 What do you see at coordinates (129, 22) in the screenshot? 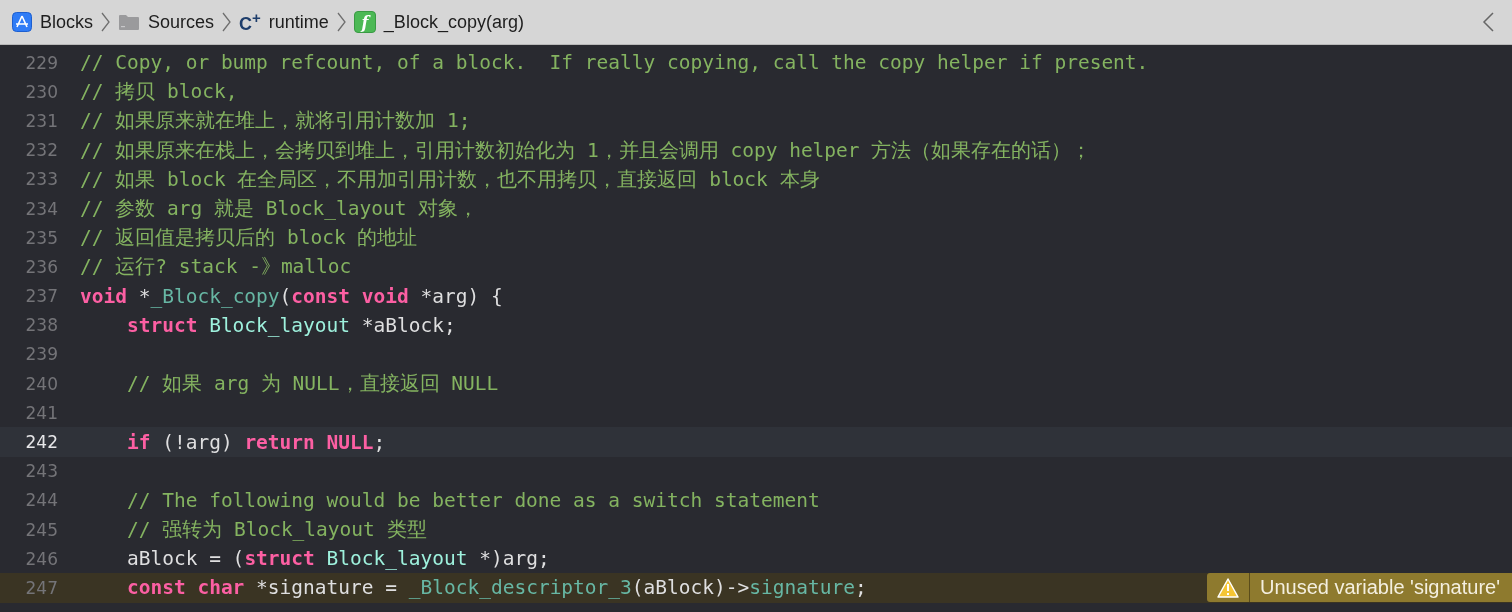
I see `folder-icon` at bounding box center [129, 22].